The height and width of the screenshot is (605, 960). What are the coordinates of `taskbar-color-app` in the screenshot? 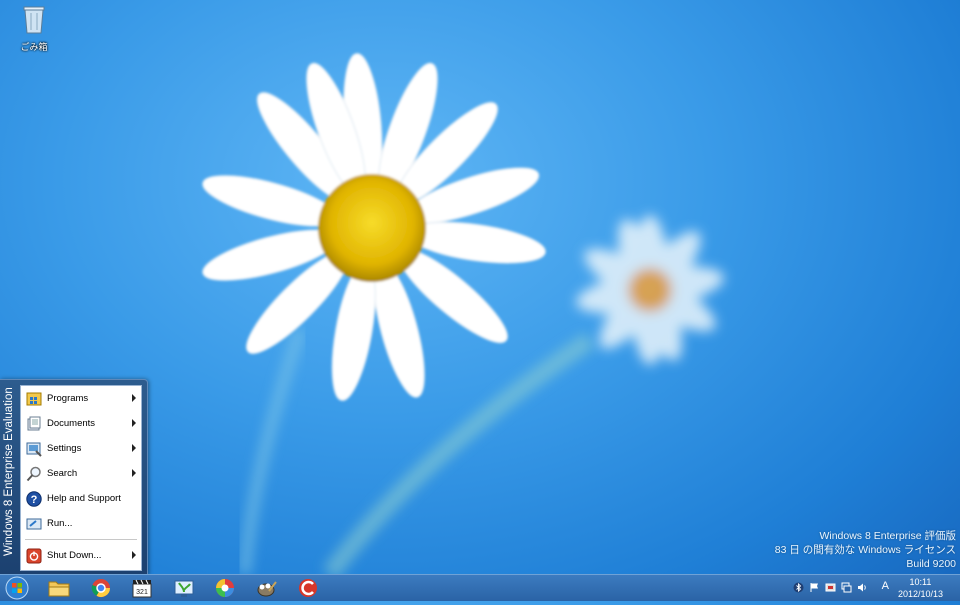 It's located at (225, 588).